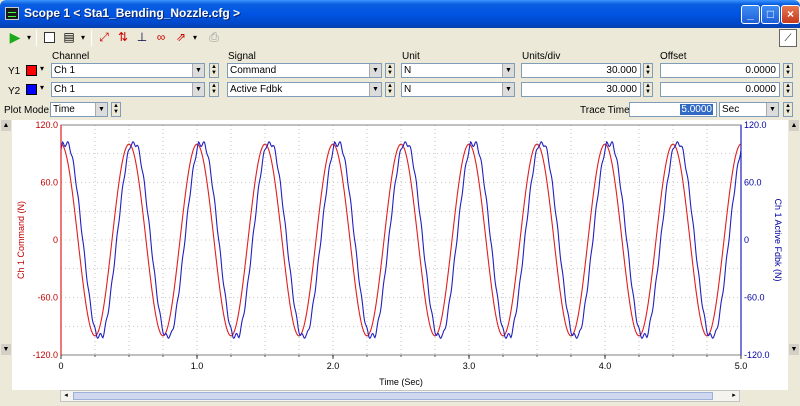 Image resolution: width=800 pixels, height=406 pixels. I want to click on x-tick-label: 4.0, so click(605, 366).